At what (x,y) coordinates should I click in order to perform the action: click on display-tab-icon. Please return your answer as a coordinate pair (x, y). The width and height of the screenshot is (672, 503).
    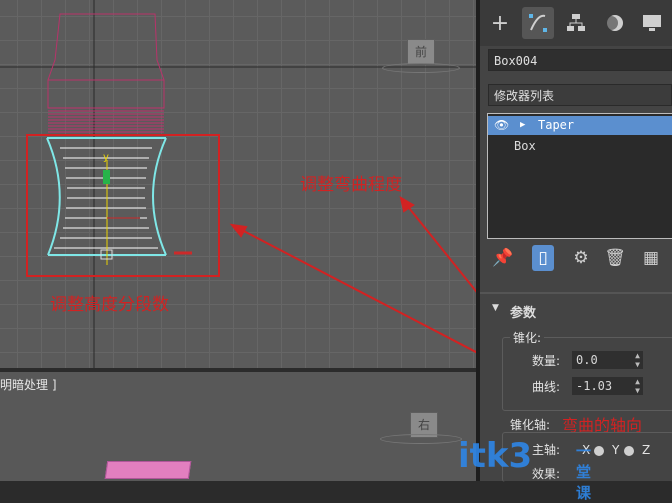
    Looking at the image, I should click on (652, 23).